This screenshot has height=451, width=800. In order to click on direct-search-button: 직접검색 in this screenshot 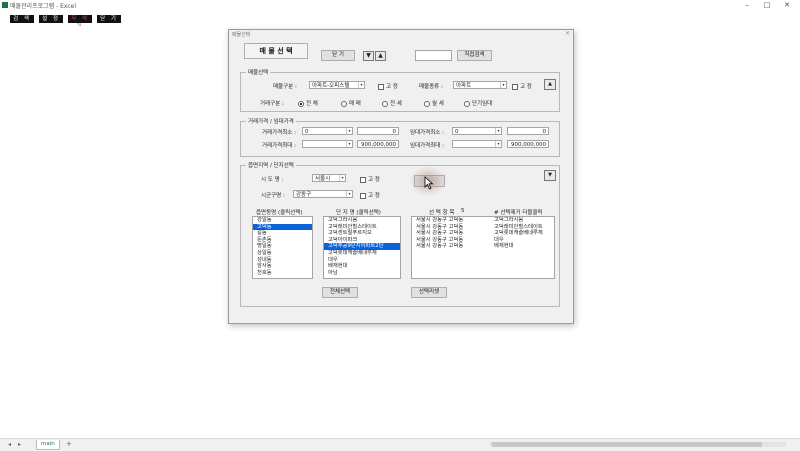, I will do `click(474, 55)`.